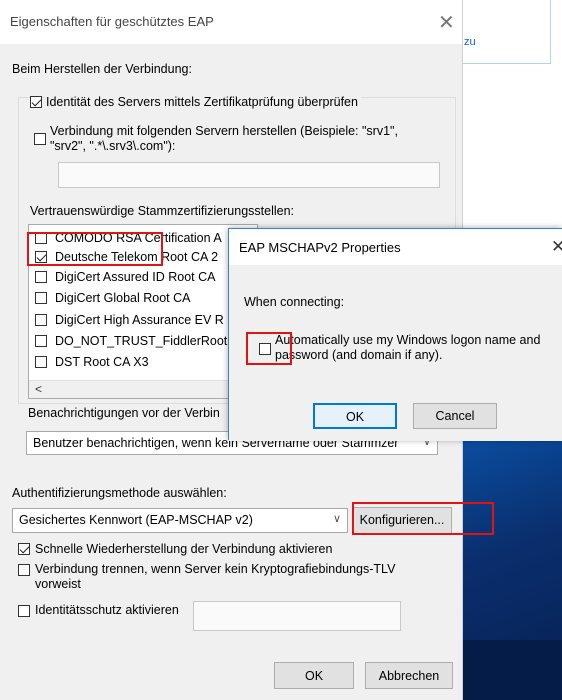 This screenshot has height=700, width=562. Describe the element at coordinates (294, 302) in the screenshot. I see `when-connecting-label: When connecting:` at that location.